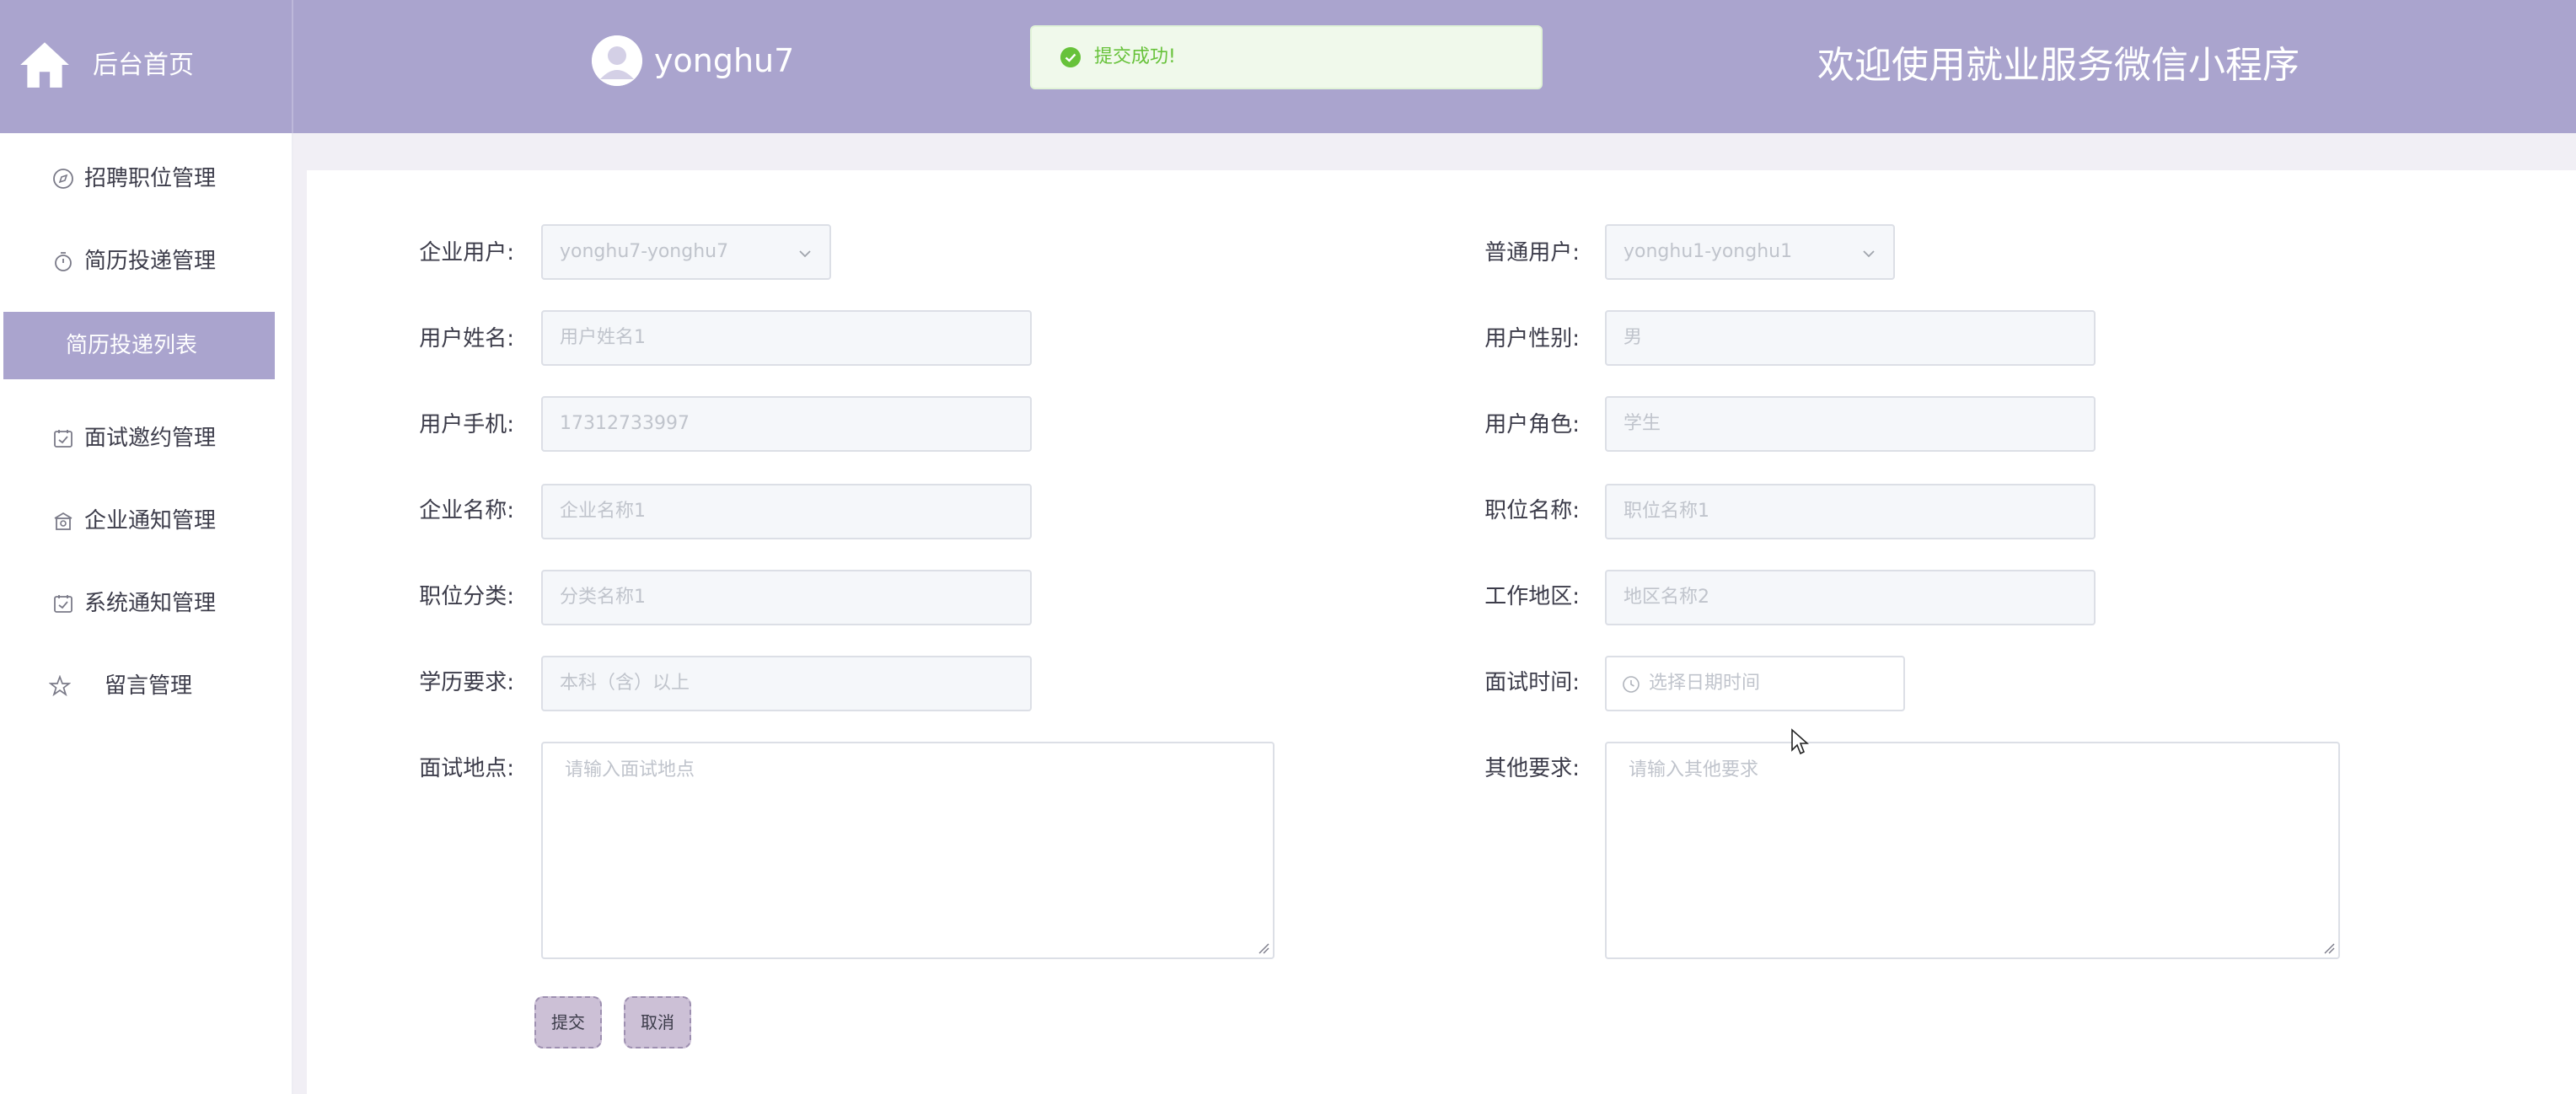 This screenshot has height=1094, width=2576. What do you see at coordinates (466, 510) in the screenshot?
I see `company-name-label: 企业名称:` at bounding box center [466, 510].